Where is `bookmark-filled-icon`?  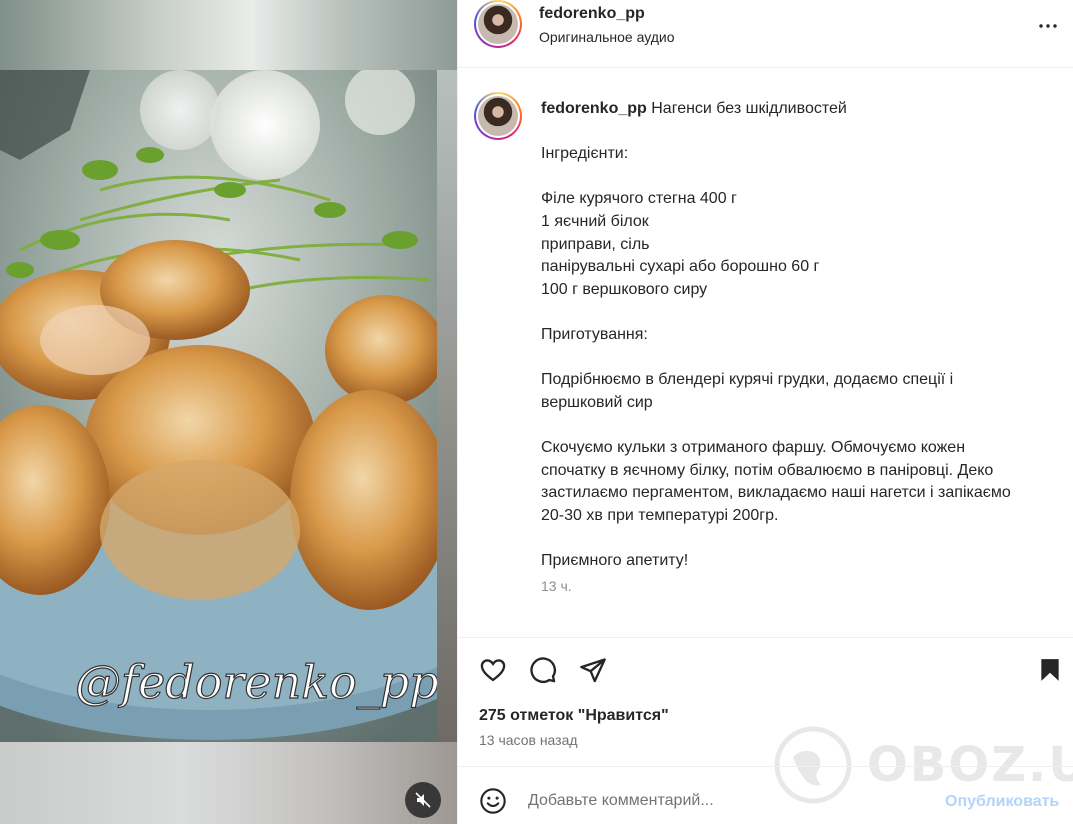 bookmark-filled-icon is located at coordinates (1050, 670).